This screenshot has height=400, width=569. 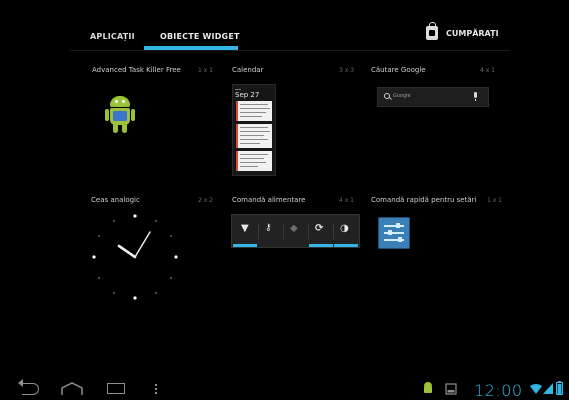 I want to click on tab-bar-divider, so click(x=290, y=50).